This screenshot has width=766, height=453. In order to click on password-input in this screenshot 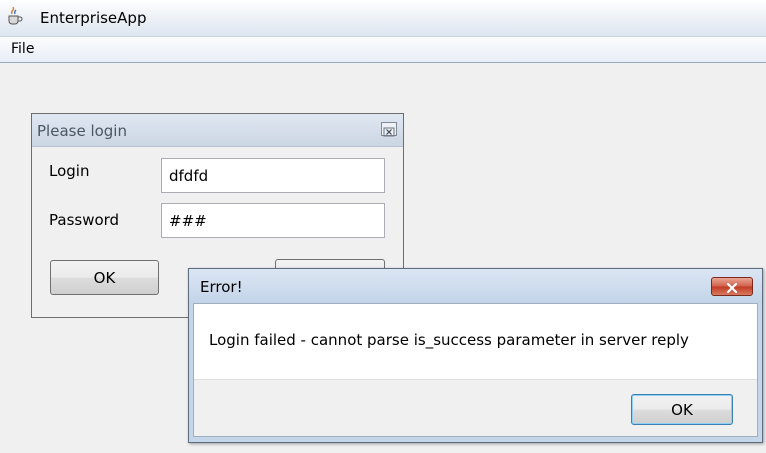, I will do `click(273, 220)`.